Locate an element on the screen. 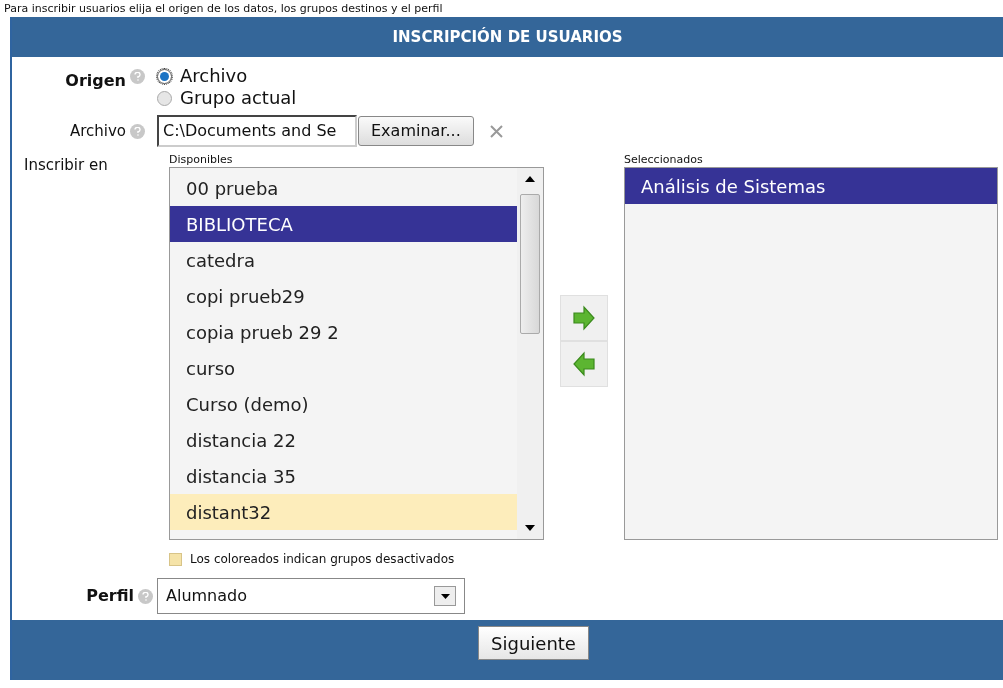 The width and height of the screenshot is (1003, 688). add-button is located at coordinates (584, 317).